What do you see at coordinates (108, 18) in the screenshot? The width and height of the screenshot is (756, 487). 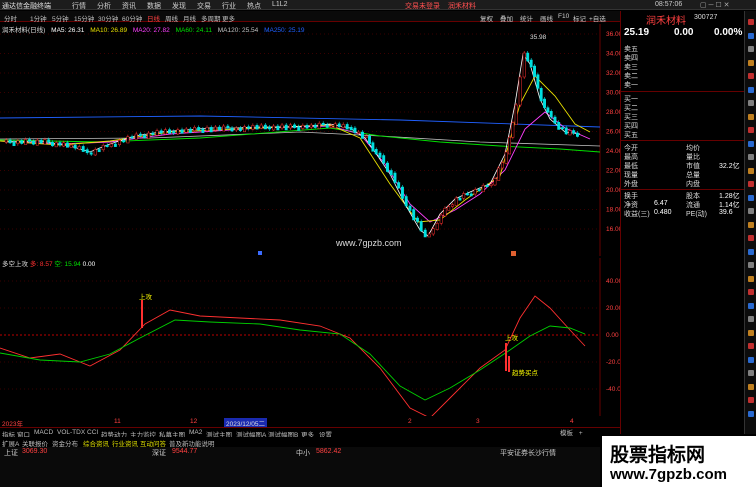 I see `tf-30min: 30分钟` at bounding box center [108, 18].